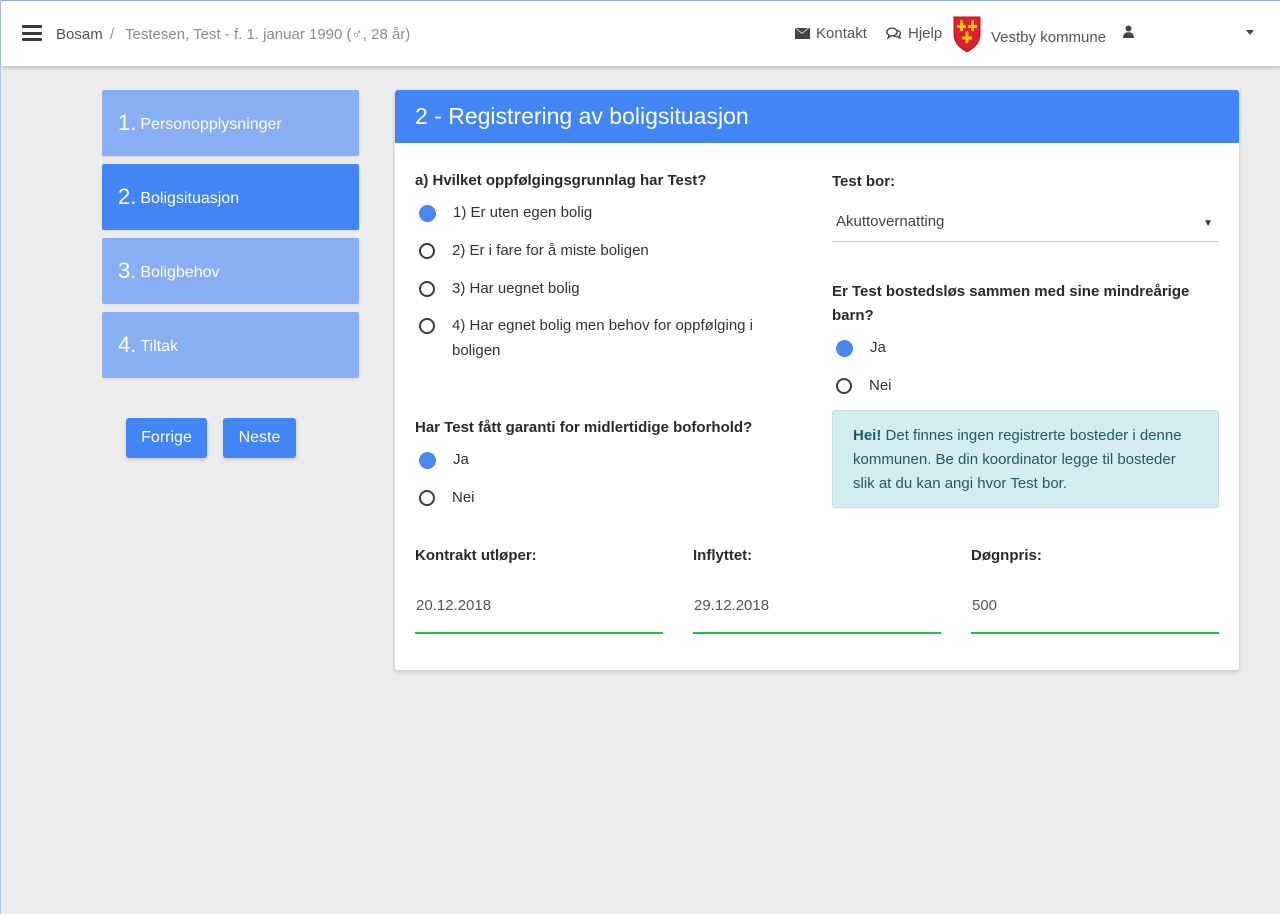 Image resolution: width=1280 pixels, height=914 pixels. I want to click on radio-option-barn-nei: Nei, so click(864, 387).